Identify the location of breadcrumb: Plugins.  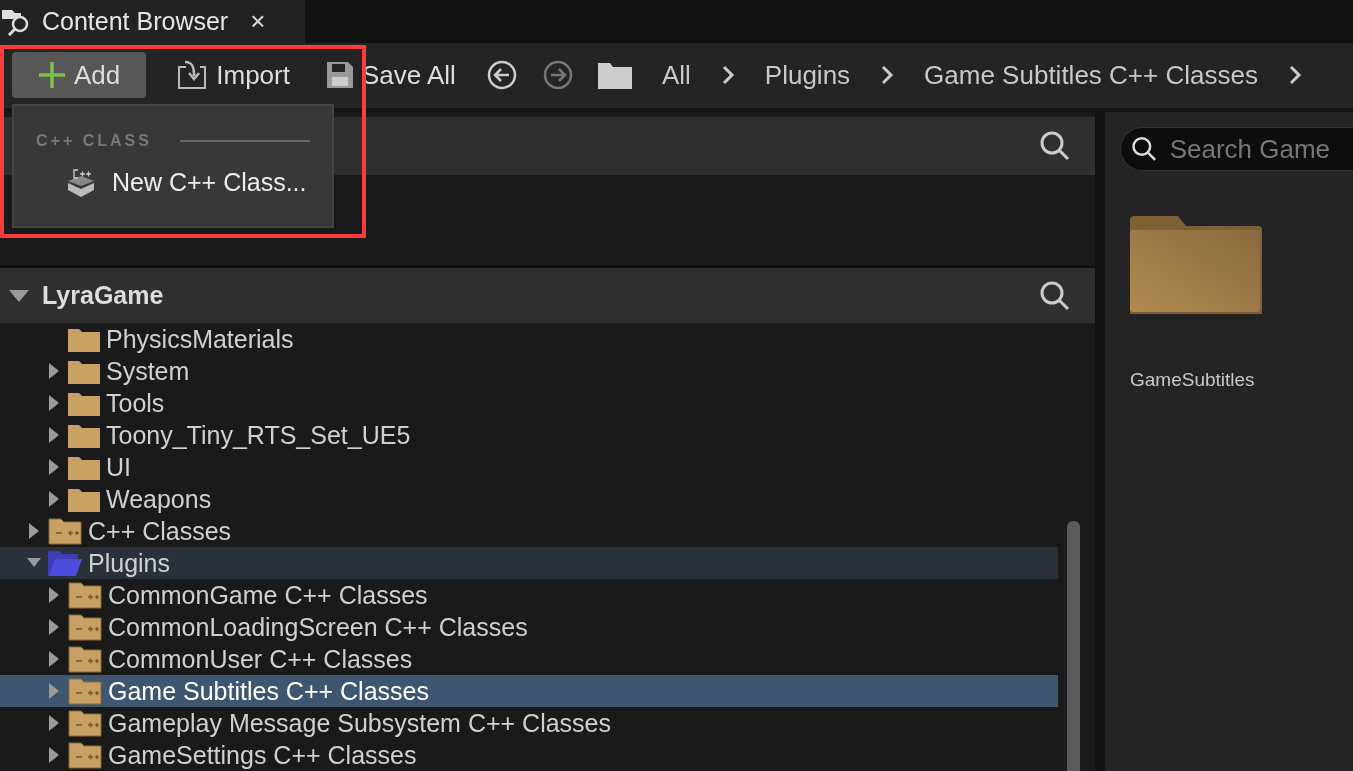
(807, 75).